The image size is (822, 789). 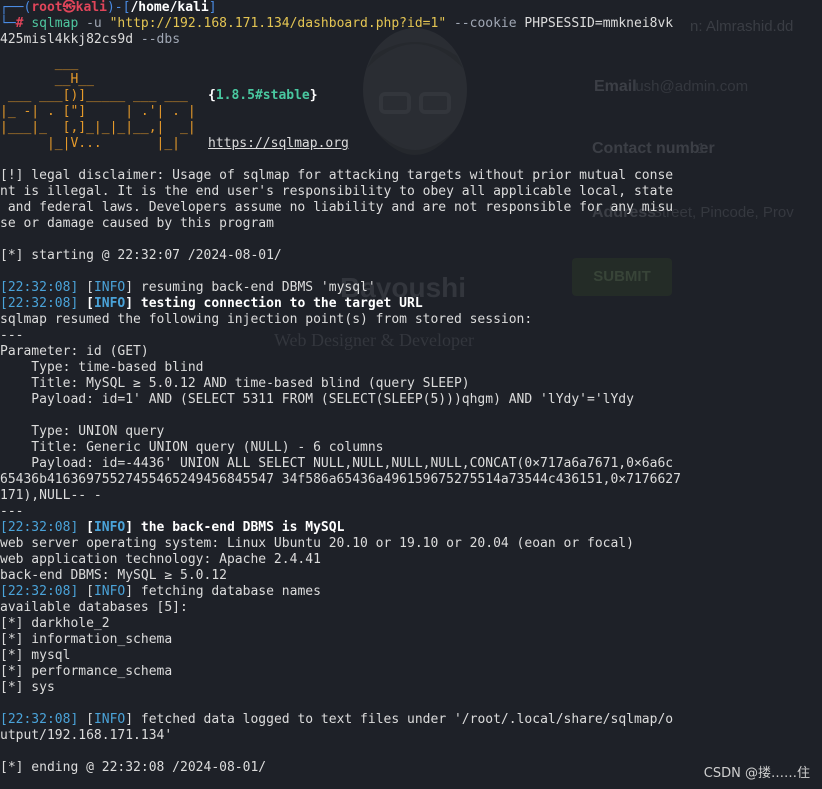 I want to click on starting-line: [*] starting @ 22:32:07 /2024-08-01/, so click(x=141, y=255).